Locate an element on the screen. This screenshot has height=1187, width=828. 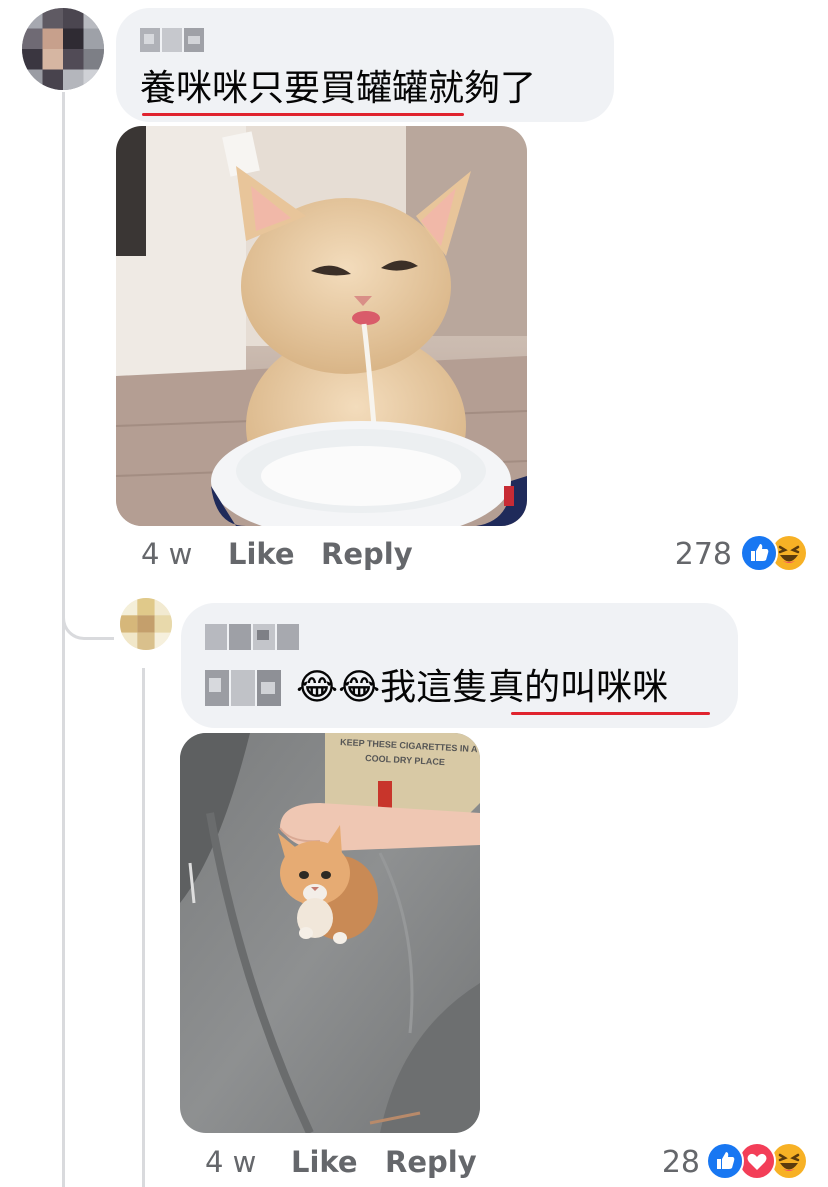
thread-line-main is located at coordinates (63, 639).